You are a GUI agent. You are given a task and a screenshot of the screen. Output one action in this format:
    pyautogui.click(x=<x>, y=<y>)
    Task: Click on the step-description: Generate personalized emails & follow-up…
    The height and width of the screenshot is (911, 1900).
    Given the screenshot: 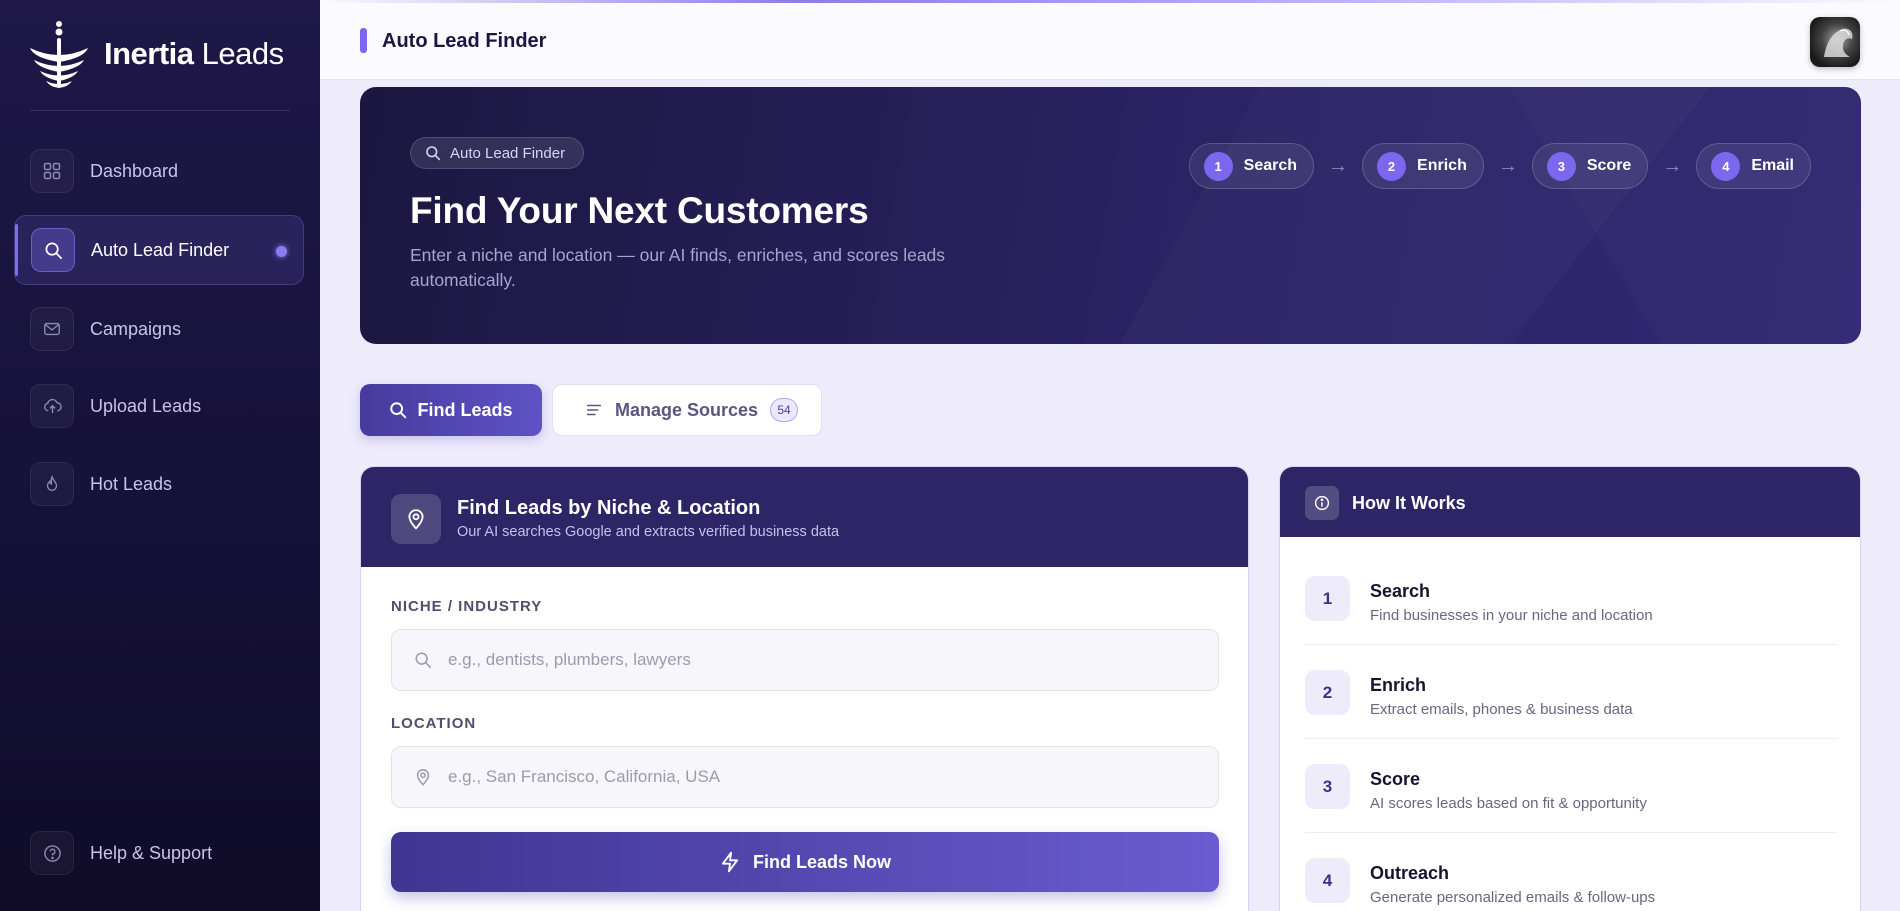 What is the action you would take?
    pyautogui.click(x=1513, y=897)
    